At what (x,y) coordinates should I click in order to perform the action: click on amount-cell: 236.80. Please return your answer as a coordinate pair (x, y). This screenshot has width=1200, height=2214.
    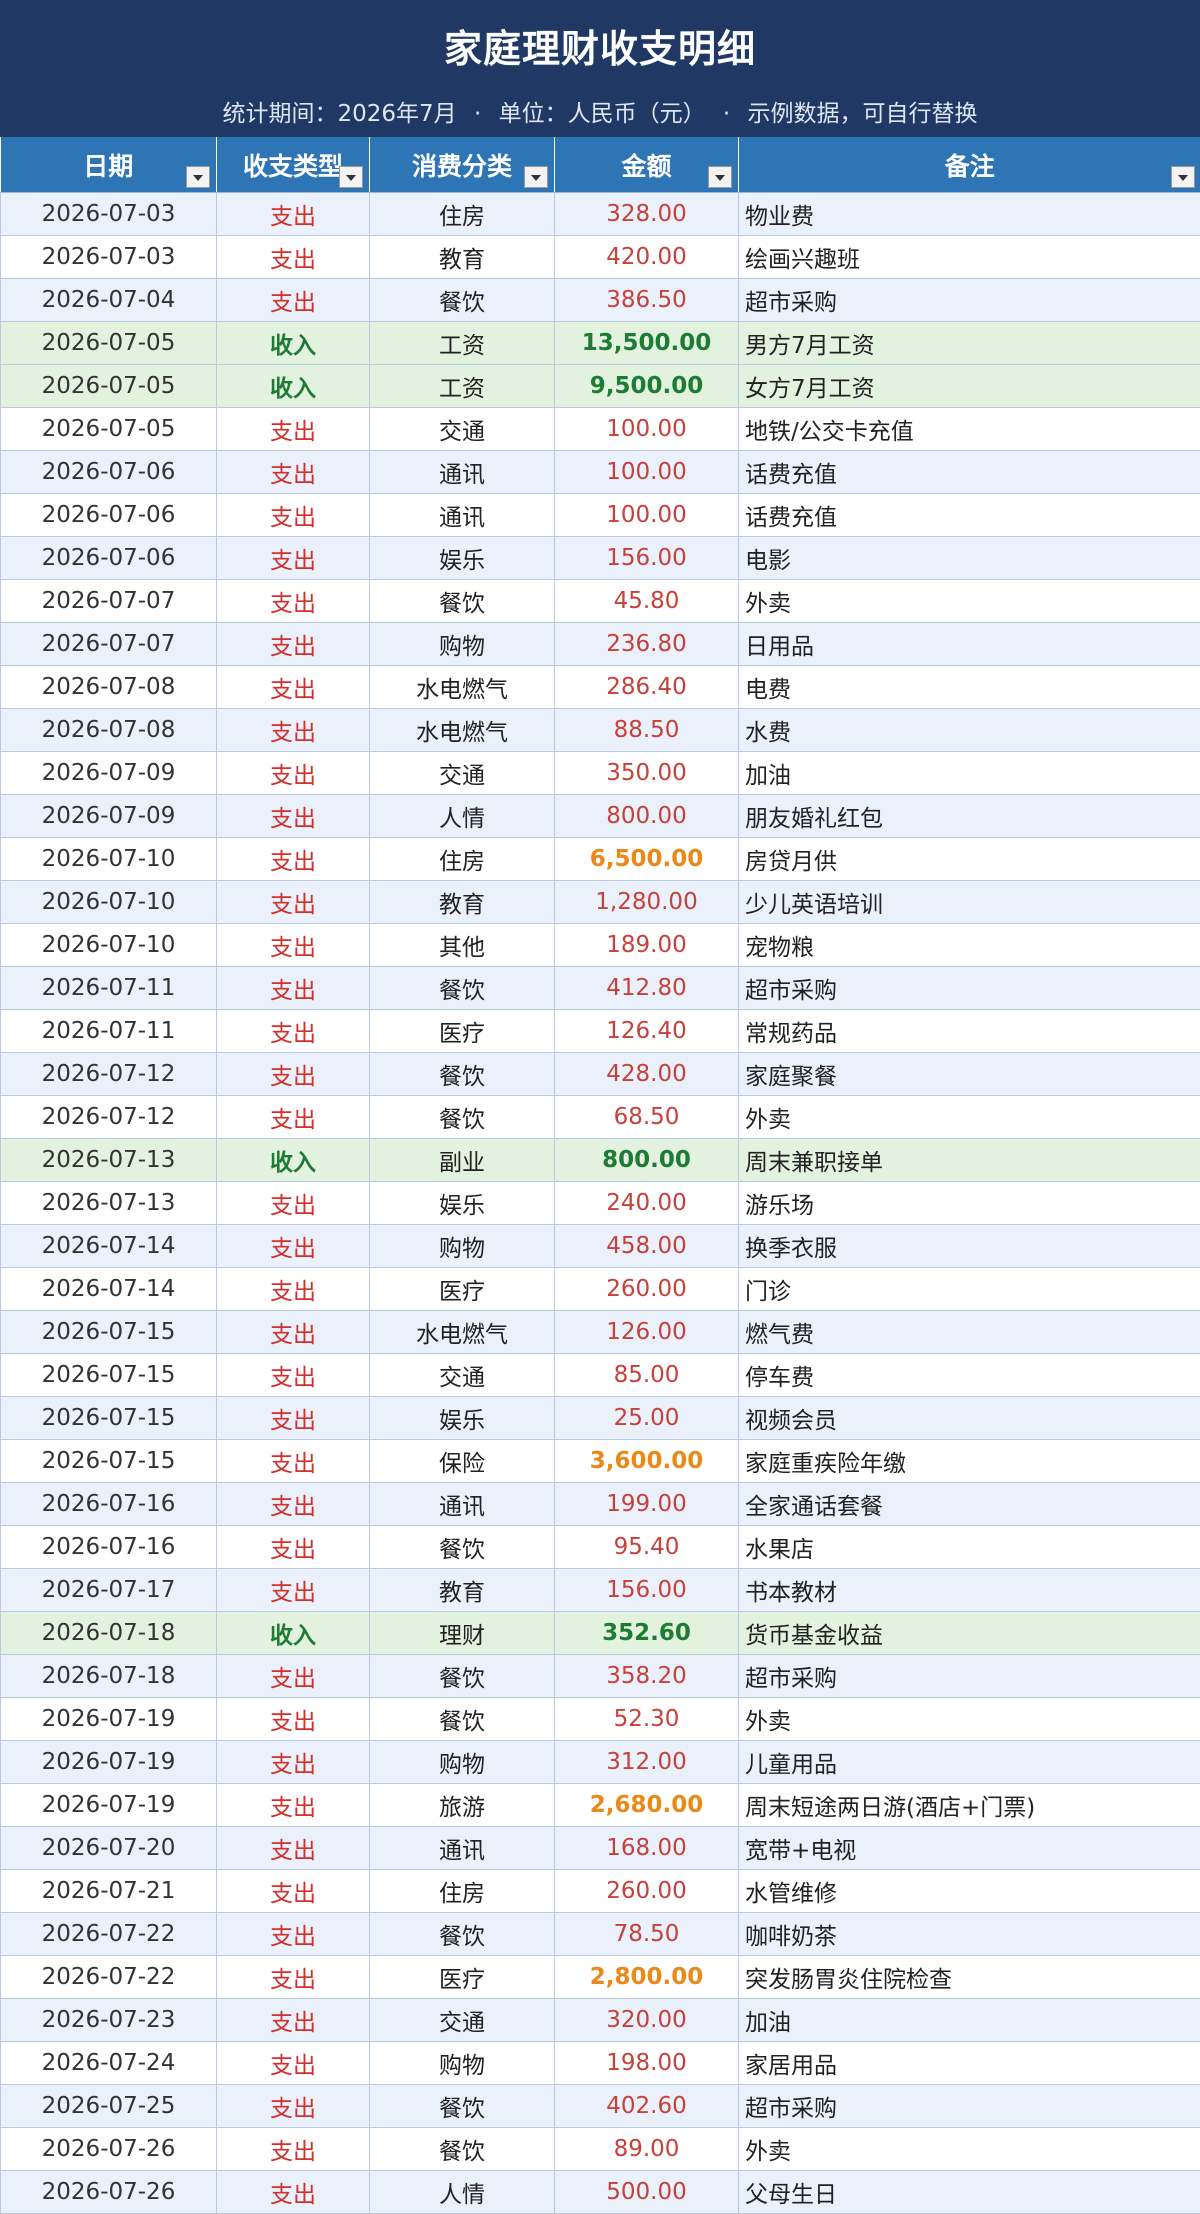
    Looking at the image, I should click on (647, 644).